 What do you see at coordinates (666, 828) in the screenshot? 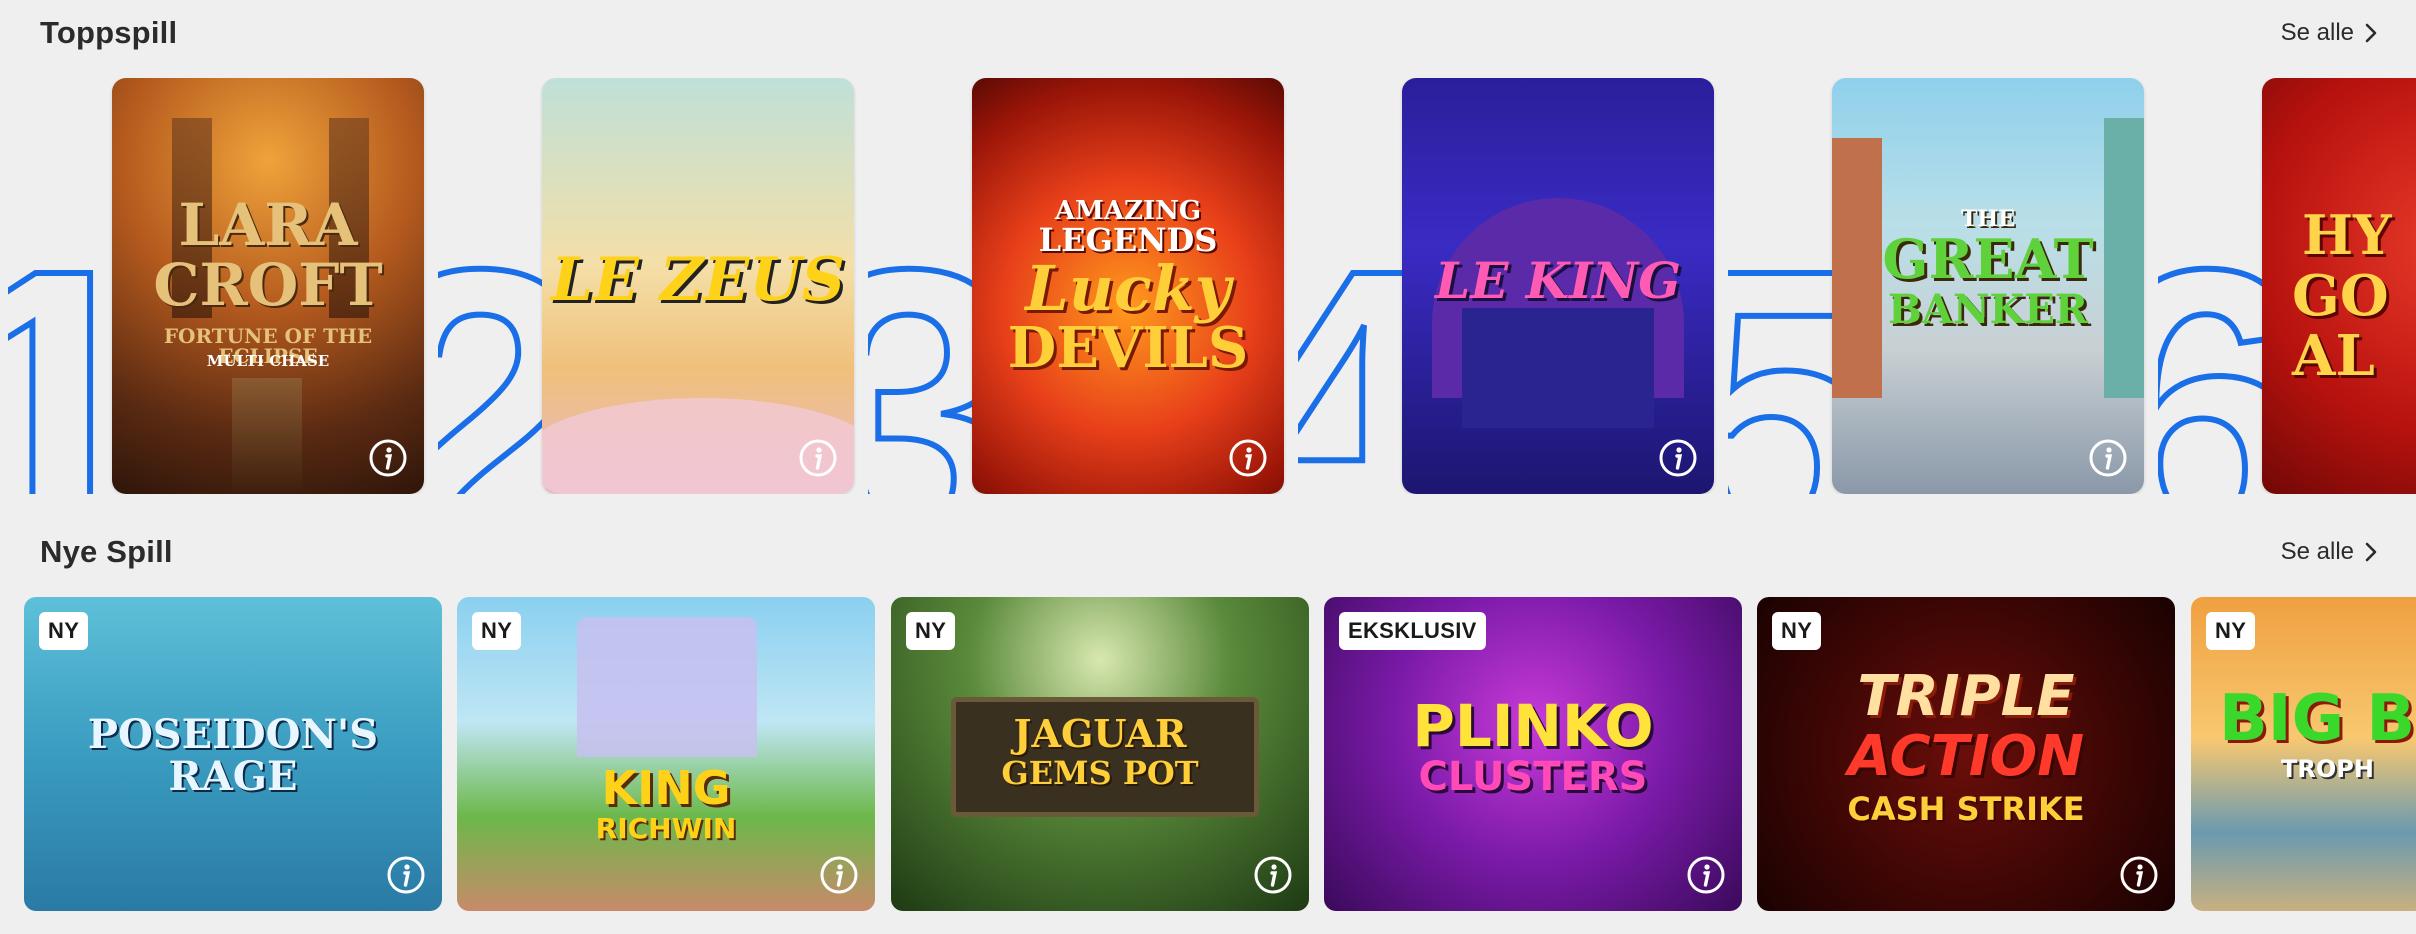
I see `game-title-line2: RICHWIN` at bounding box center [666, 828].